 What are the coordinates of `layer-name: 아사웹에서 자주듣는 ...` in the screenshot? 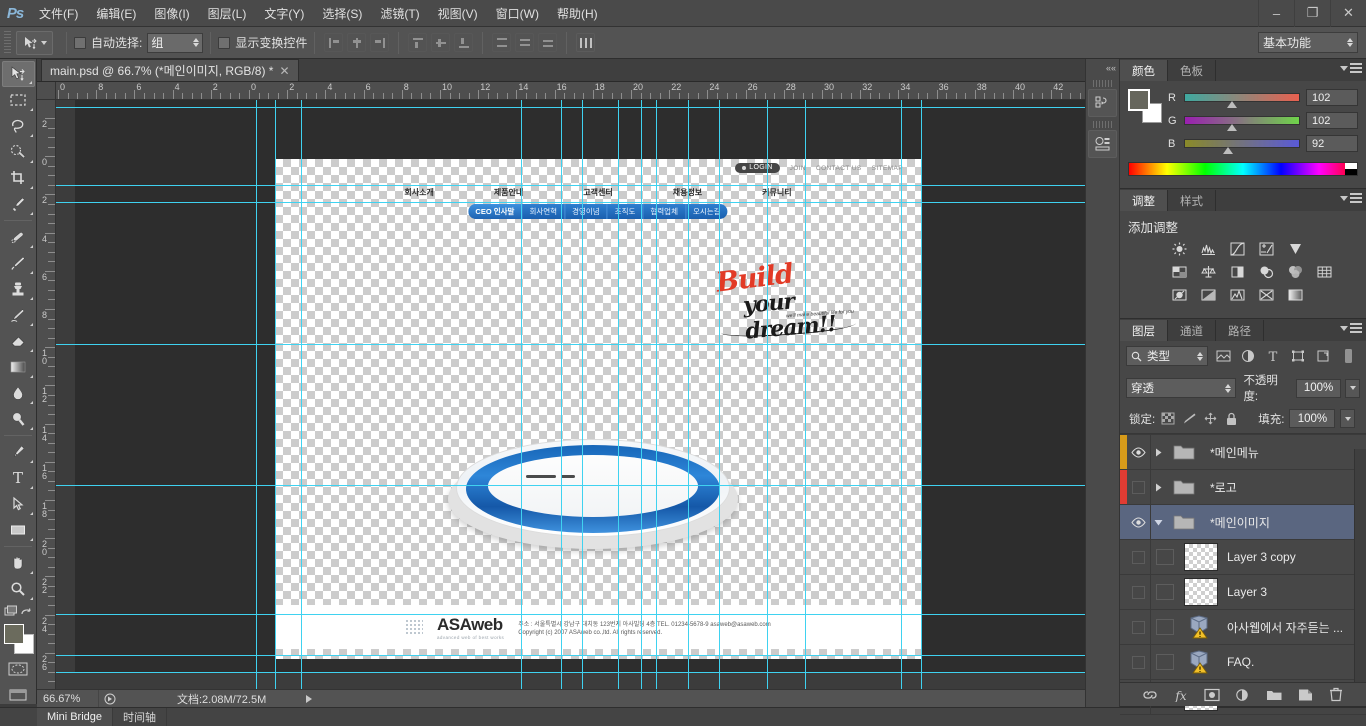 It's located at (1285, 627).